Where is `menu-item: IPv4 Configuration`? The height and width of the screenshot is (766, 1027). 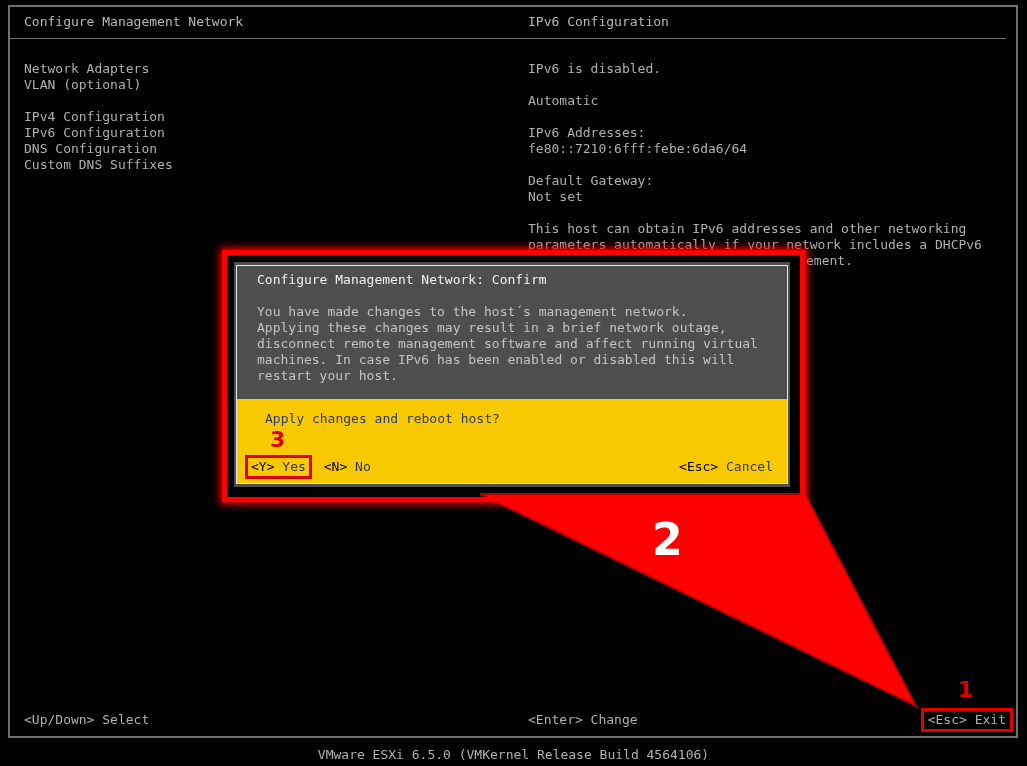 menu-item: IPv4 Configuration is located at coordinates (94, 117).